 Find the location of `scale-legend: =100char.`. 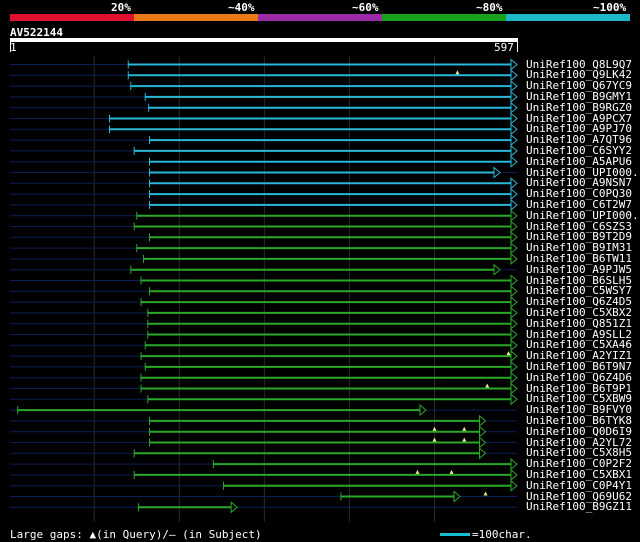

scale-legend: =100char. is located at coordinates (502, 534).